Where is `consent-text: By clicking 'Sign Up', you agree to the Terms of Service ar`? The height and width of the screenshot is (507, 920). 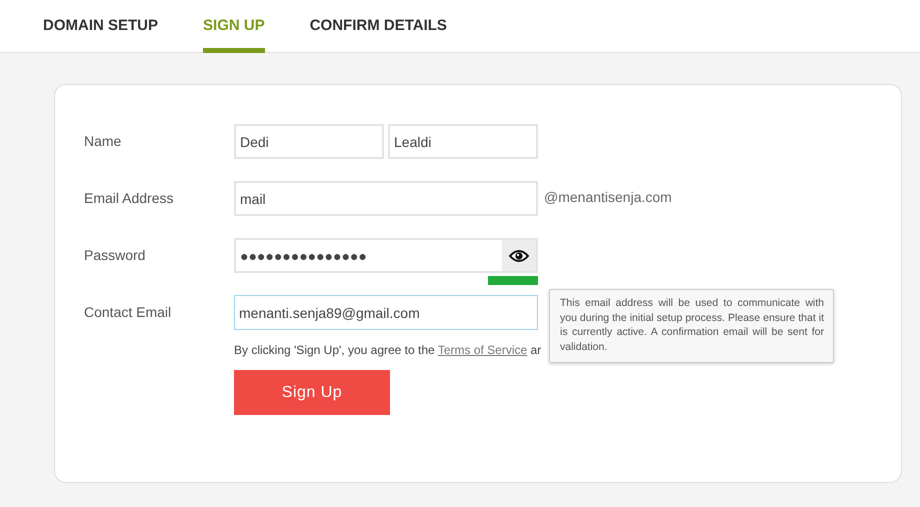
consent-text: By clicking 'Sign Up', you agree to the Terms of Service ar is located at coordinates (388, 350).